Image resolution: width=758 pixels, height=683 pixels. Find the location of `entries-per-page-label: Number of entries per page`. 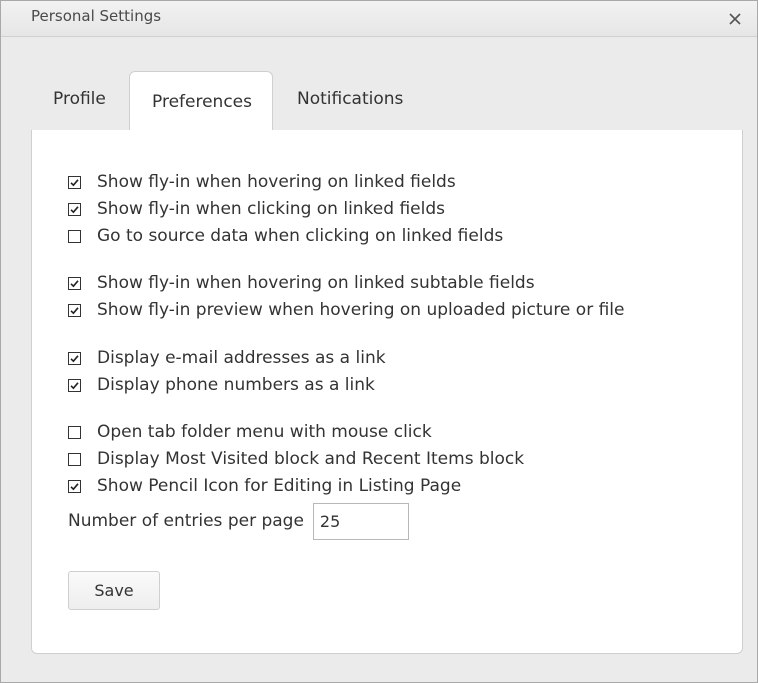

entries-per-page-label: Number of entries per page is located at coordinates (186, 521).